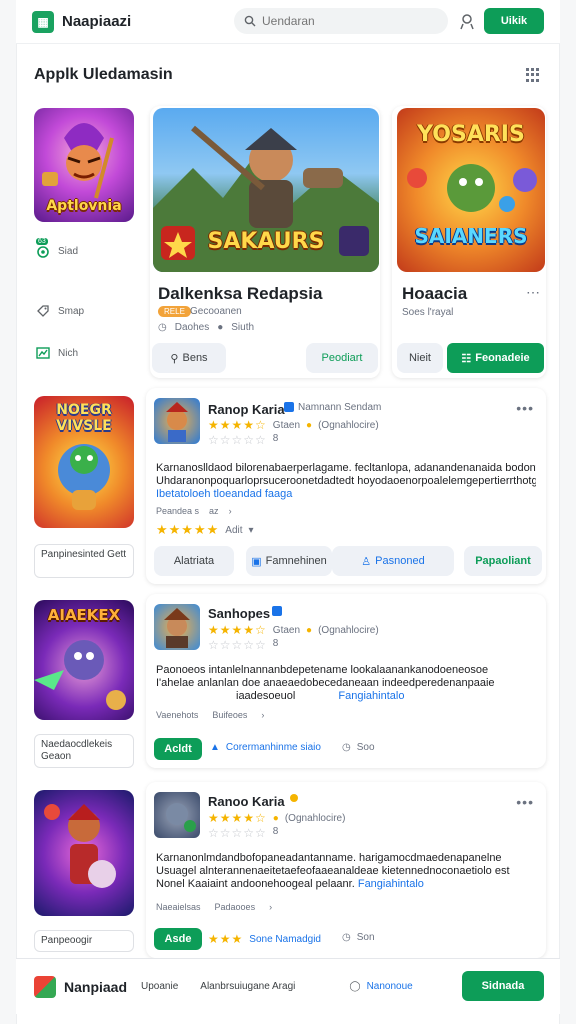 This screenshot has height=1024, width=576. Describe the element at coordinates (84, 418) in the screenshot. I see `left-app-label-2: NOEGR VIVSLE` at that location.